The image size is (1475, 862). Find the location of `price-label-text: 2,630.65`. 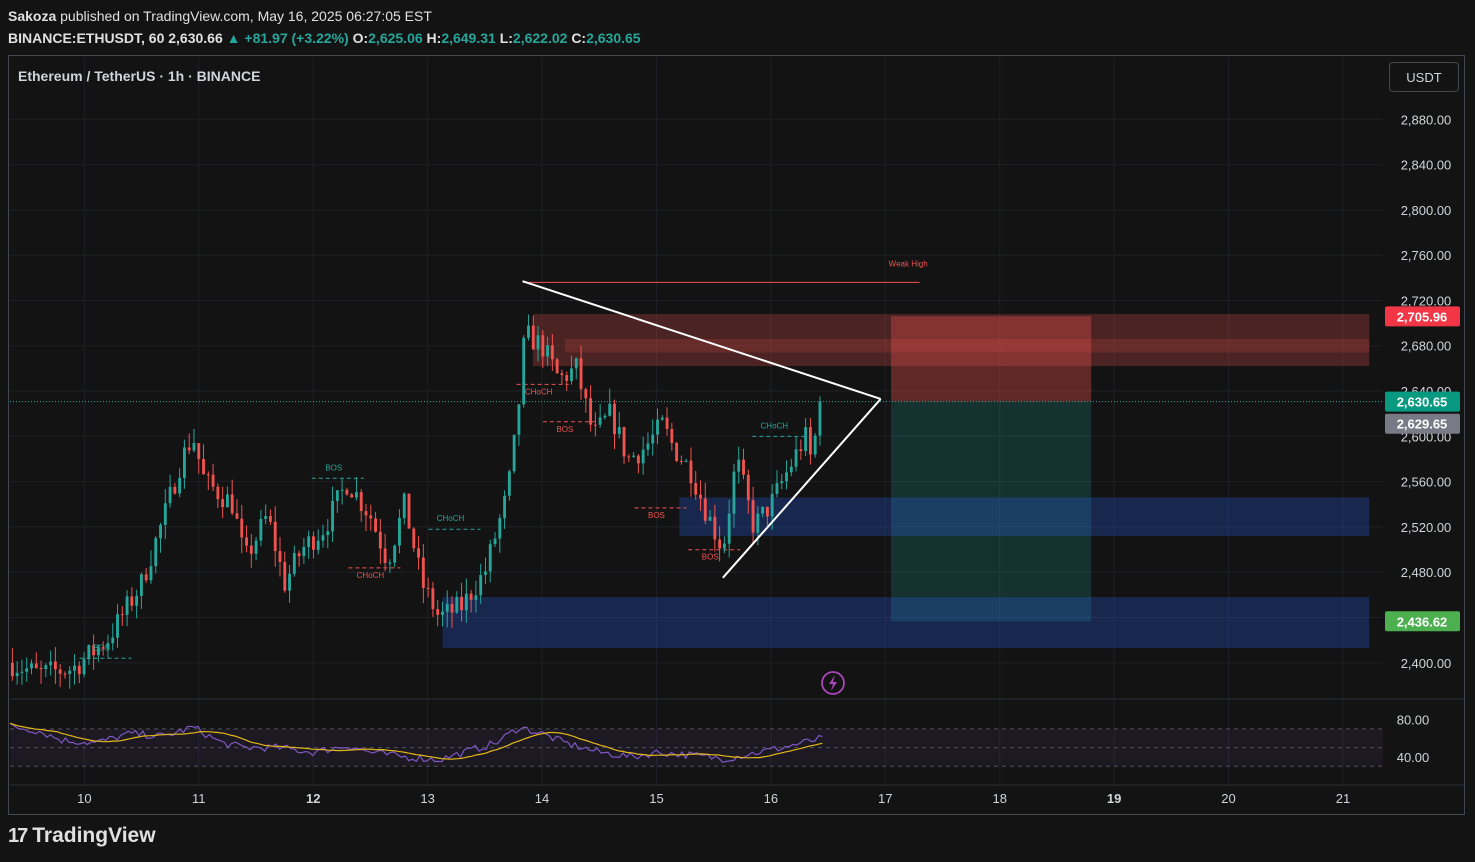

price-label-text: 2,630.65 is located at coordinates (1422, 402).